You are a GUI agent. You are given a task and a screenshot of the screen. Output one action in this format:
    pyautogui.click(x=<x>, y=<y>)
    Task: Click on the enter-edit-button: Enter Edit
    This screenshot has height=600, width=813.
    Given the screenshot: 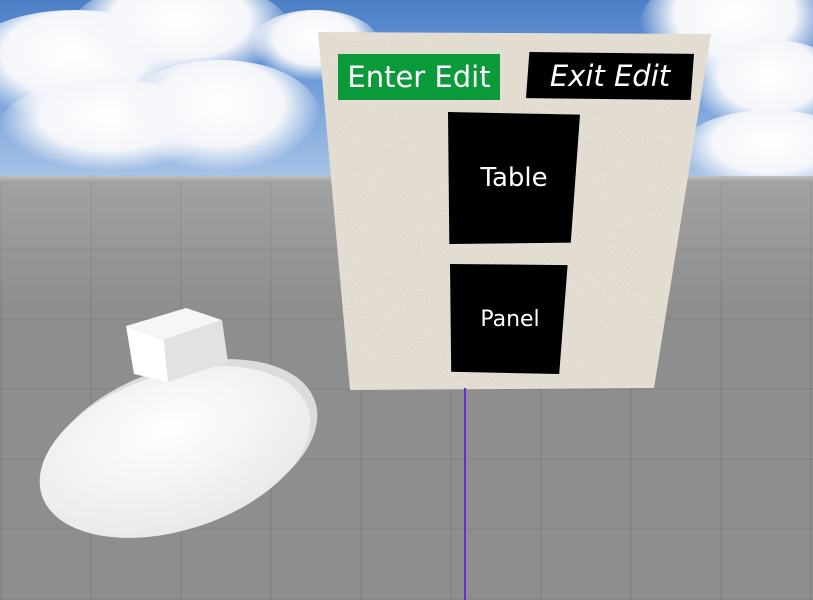 What is the action you would take?
    pyautogui.click(x=419, y=77)
    